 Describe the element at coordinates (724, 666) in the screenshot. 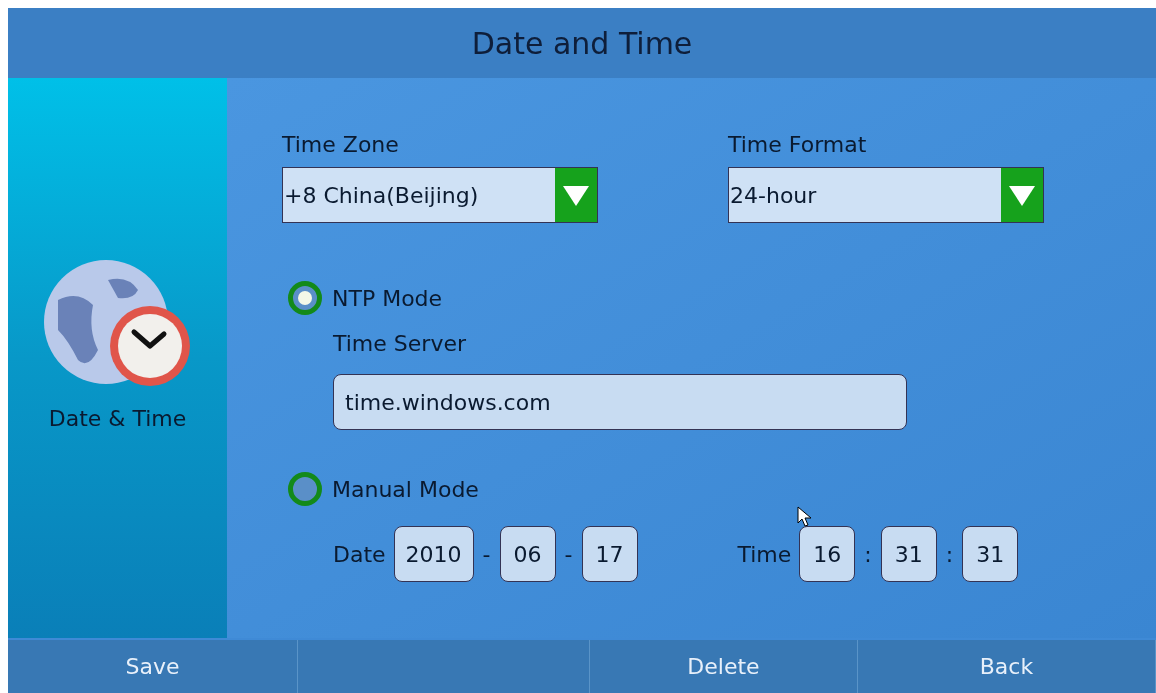

I see `softkey-button: Delete` at that location.